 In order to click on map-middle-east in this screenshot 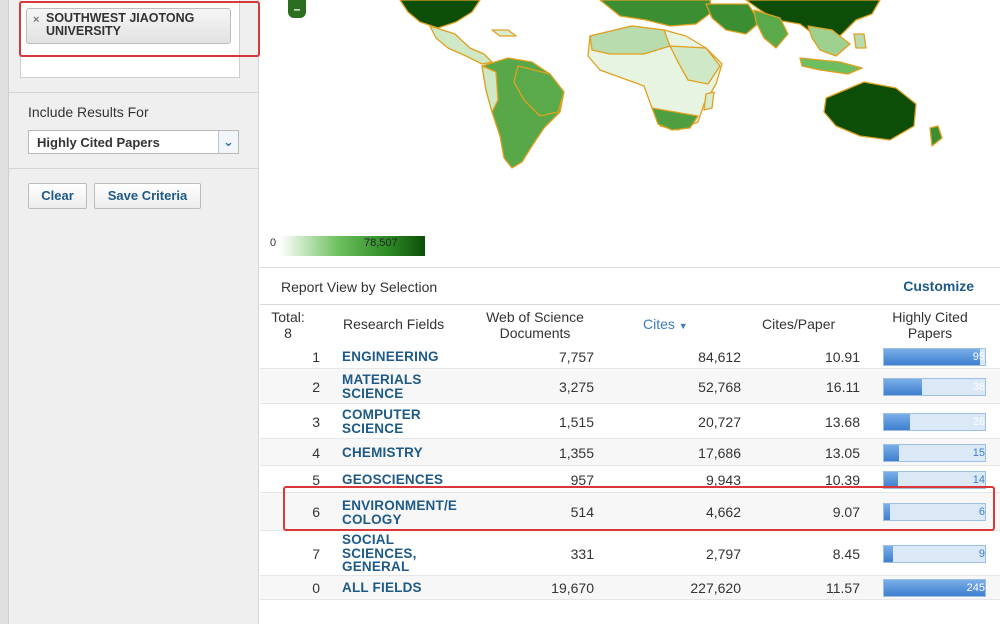, I will do `click(733, 19)`.